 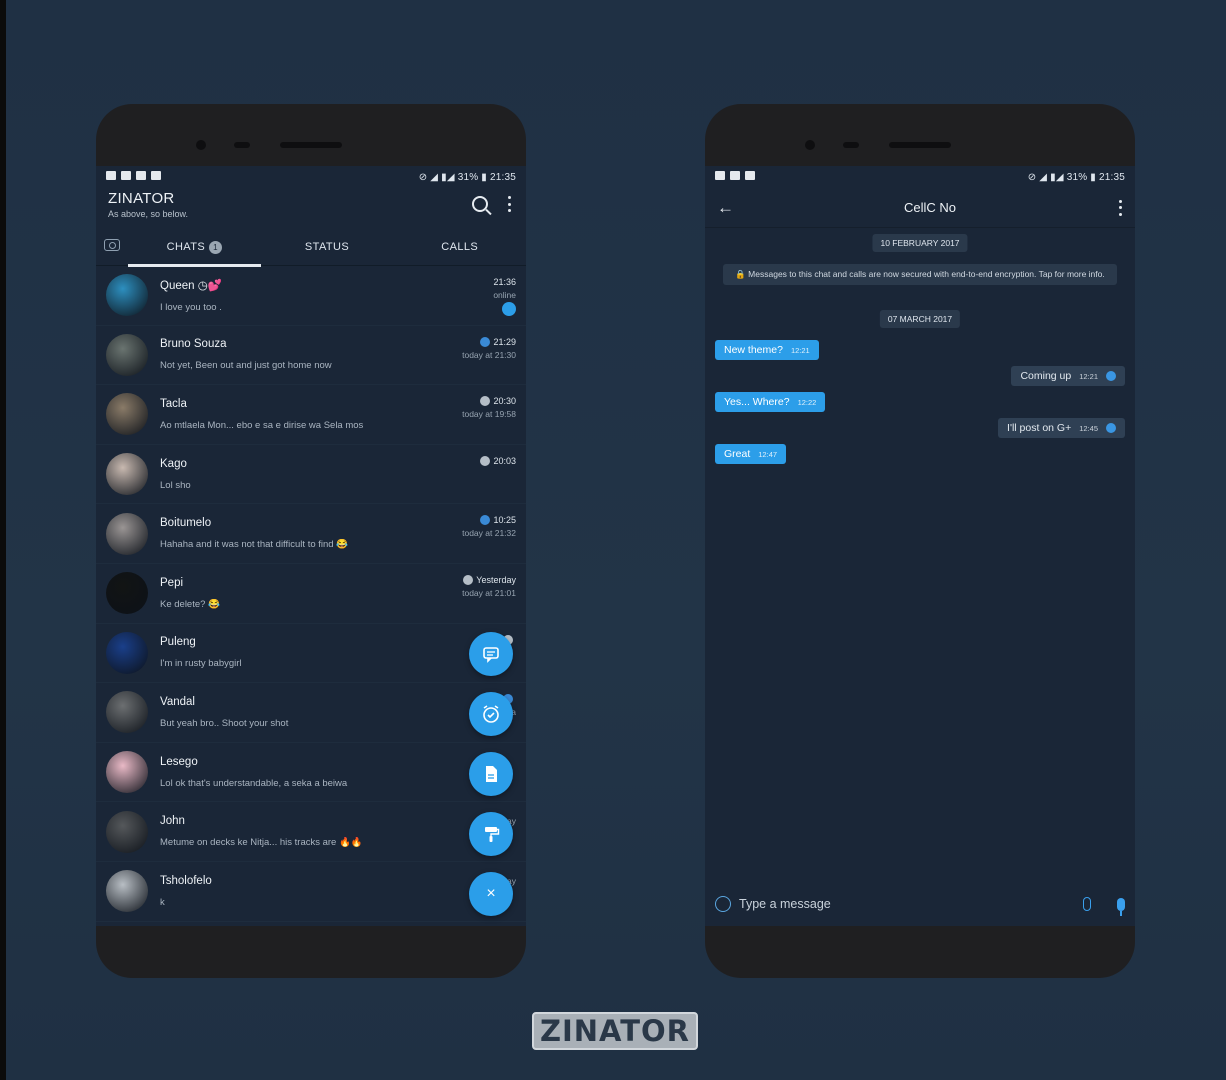 What do you see at coordinates (480, 204) in the screenshot?
I see `search-icon` at bounding box center [480, 204].